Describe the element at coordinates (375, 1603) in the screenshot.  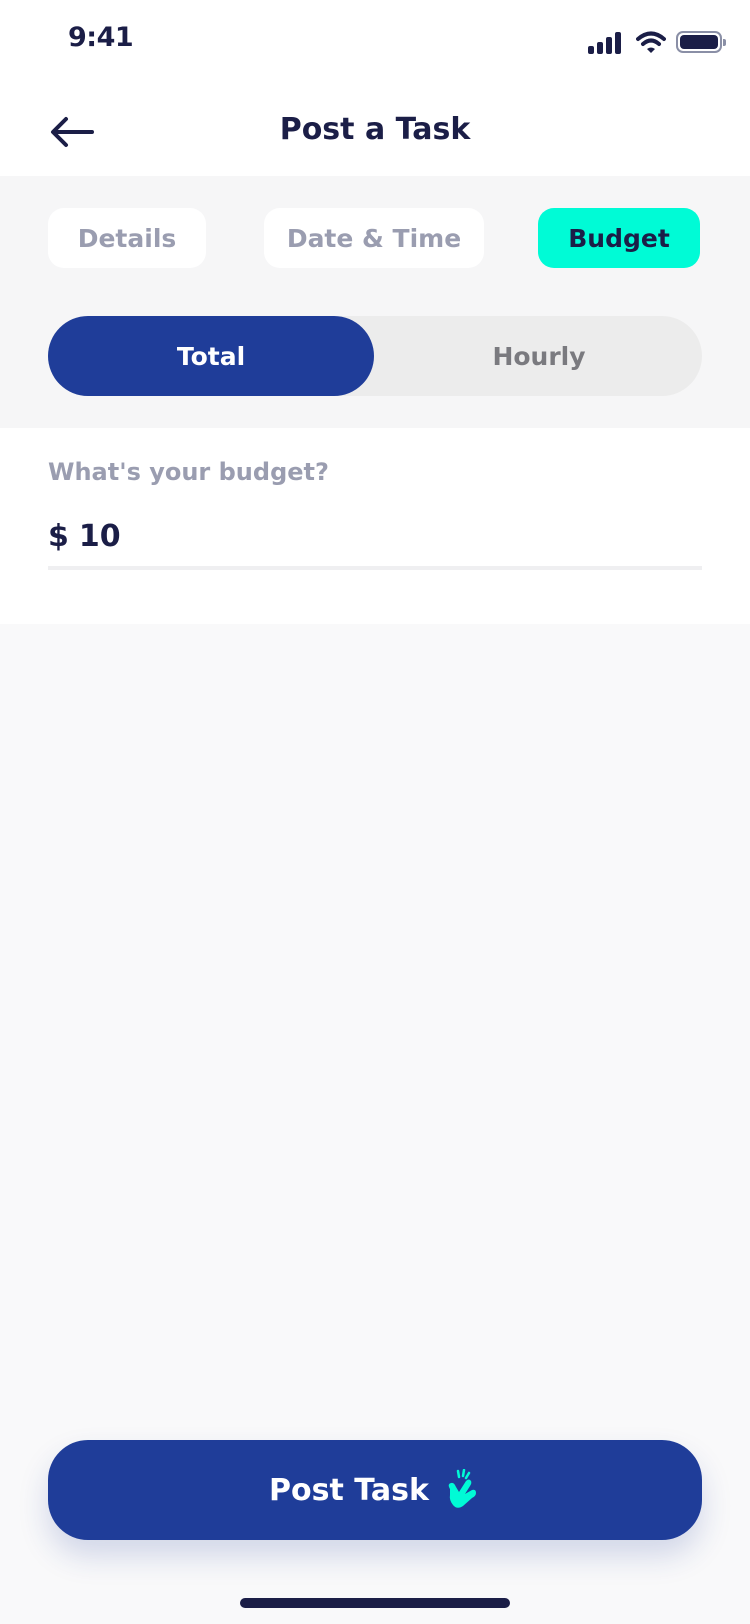
I see `home-indicator` at that location.